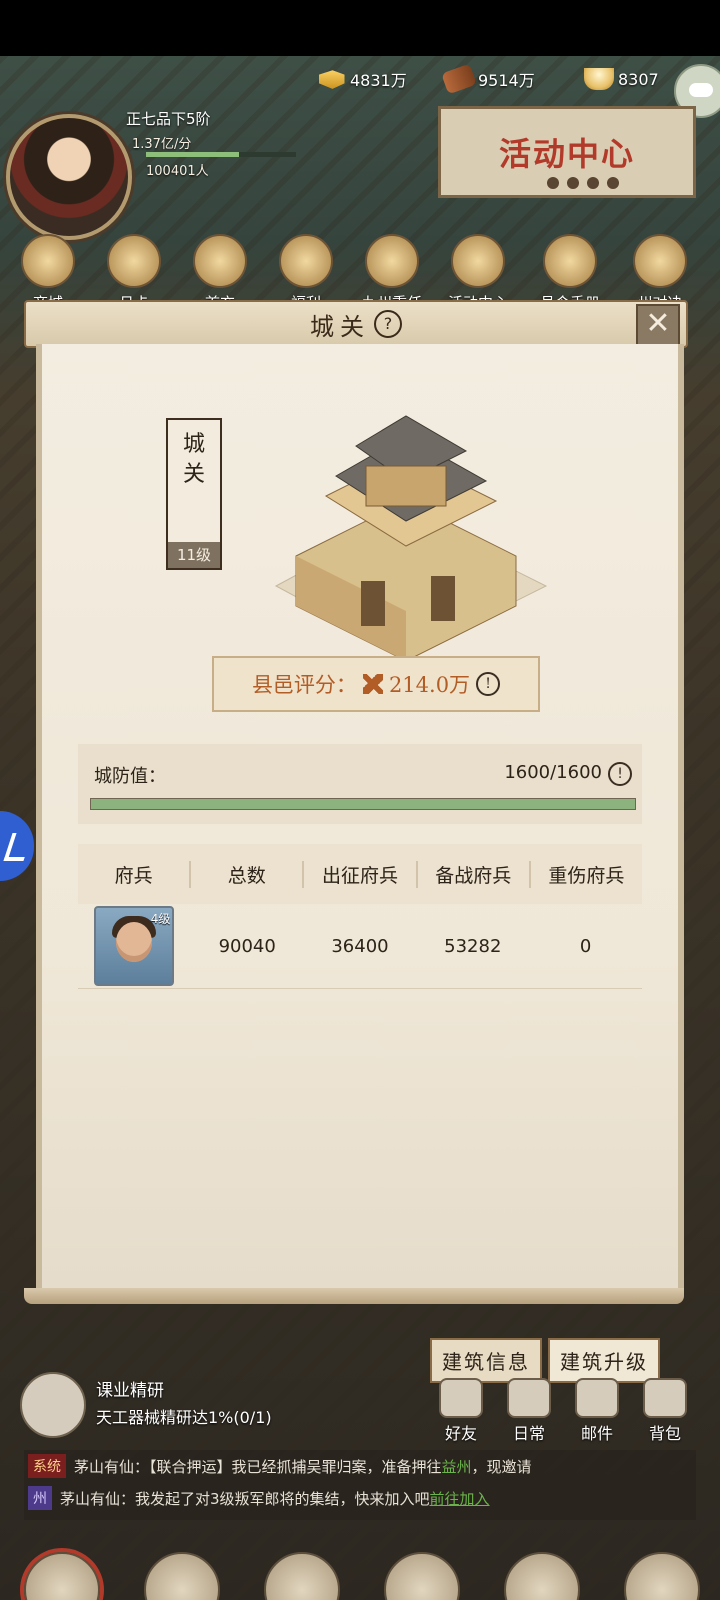 The height and width of the screenshot is (1600, 720). What do you see at coordinates (585, 946) in the screenshot?
I see `troop-wounded: 0` at bounding box center [585, 946].